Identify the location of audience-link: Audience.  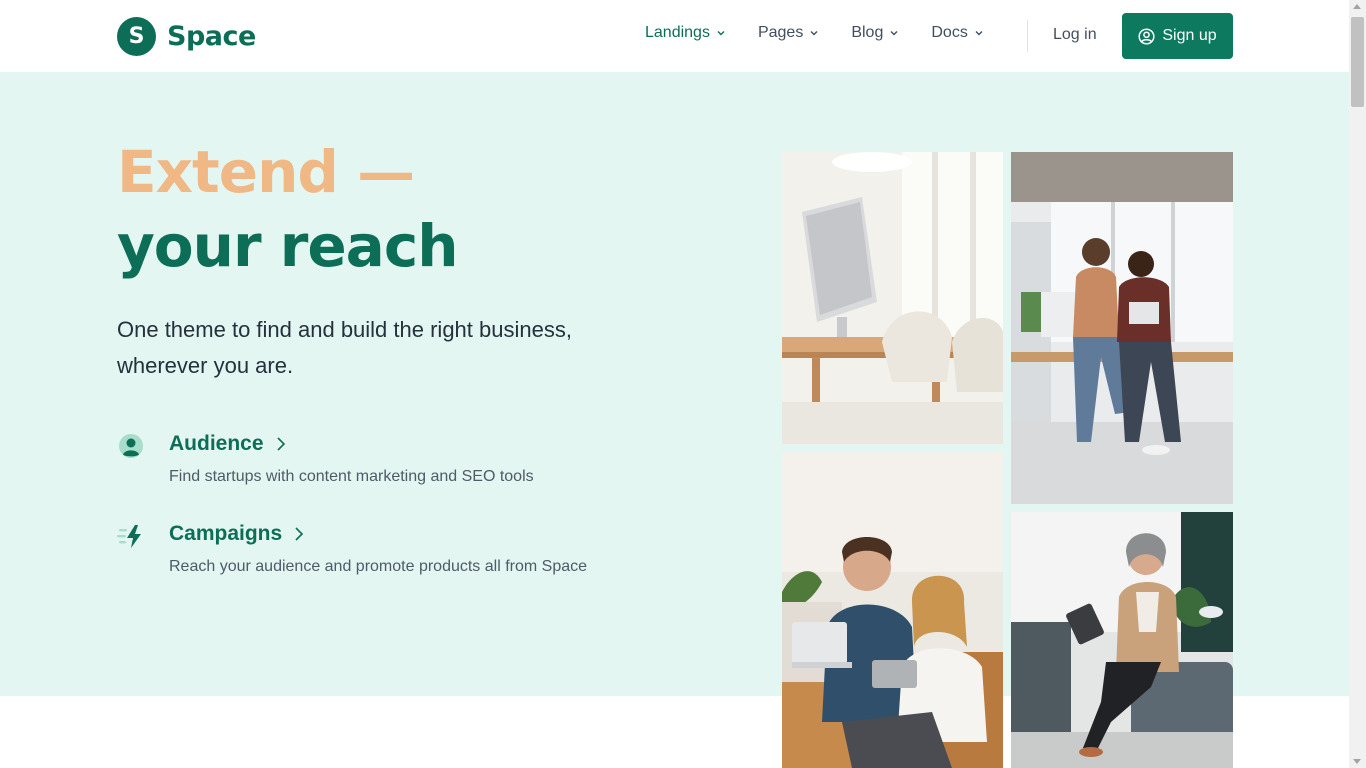
(227, 444).